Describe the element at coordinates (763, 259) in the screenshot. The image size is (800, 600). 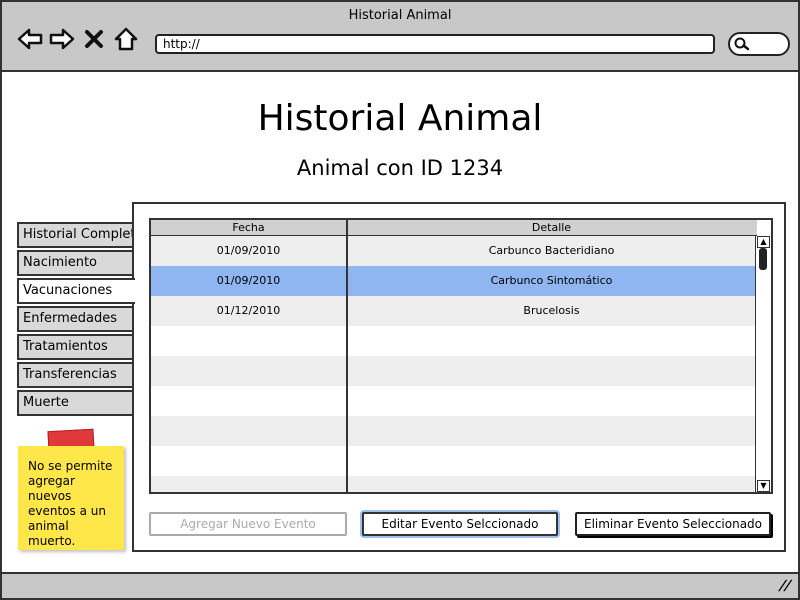
I see `scroll-thumb` at that location.